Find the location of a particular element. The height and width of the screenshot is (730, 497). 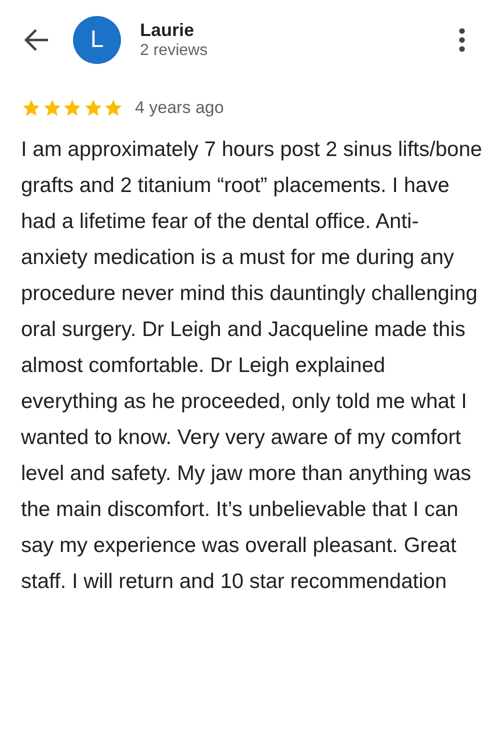

reviewer-name: Laurie is located at coordinates (168, 30).